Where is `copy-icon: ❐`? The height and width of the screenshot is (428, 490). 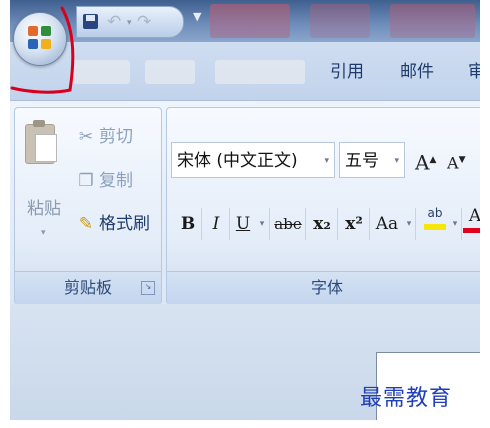 copy-icon: ❐ is located at coordinates (86, 181).